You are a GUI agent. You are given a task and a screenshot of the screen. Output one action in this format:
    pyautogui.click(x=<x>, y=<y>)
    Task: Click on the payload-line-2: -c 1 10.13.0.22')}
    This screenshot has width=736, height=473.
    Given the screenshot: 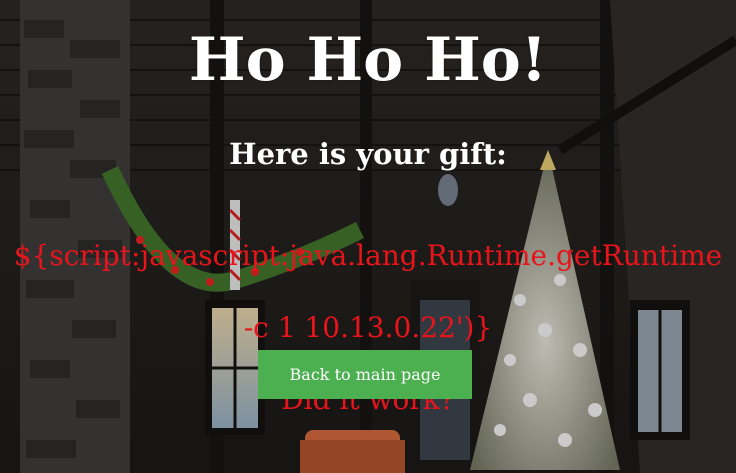 What is the action you would take?
    pyautogui.click(x=368, y=327)
    